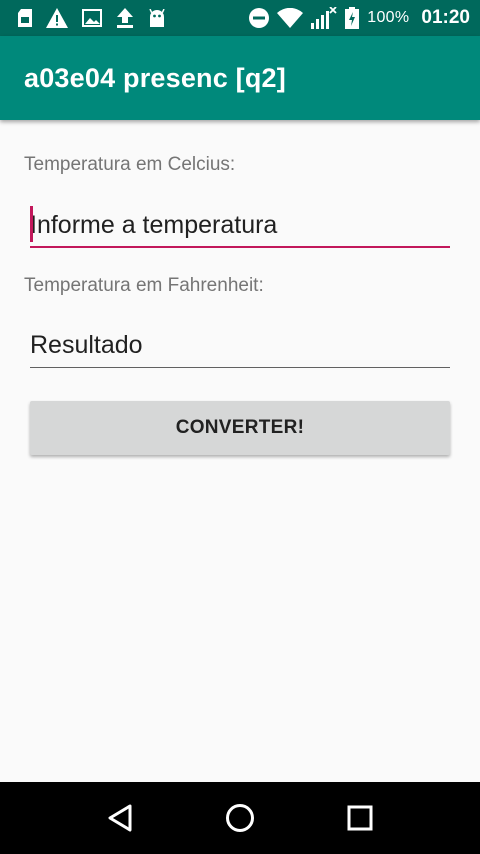  I want to click on sd-card-icon, so click(25, 18).